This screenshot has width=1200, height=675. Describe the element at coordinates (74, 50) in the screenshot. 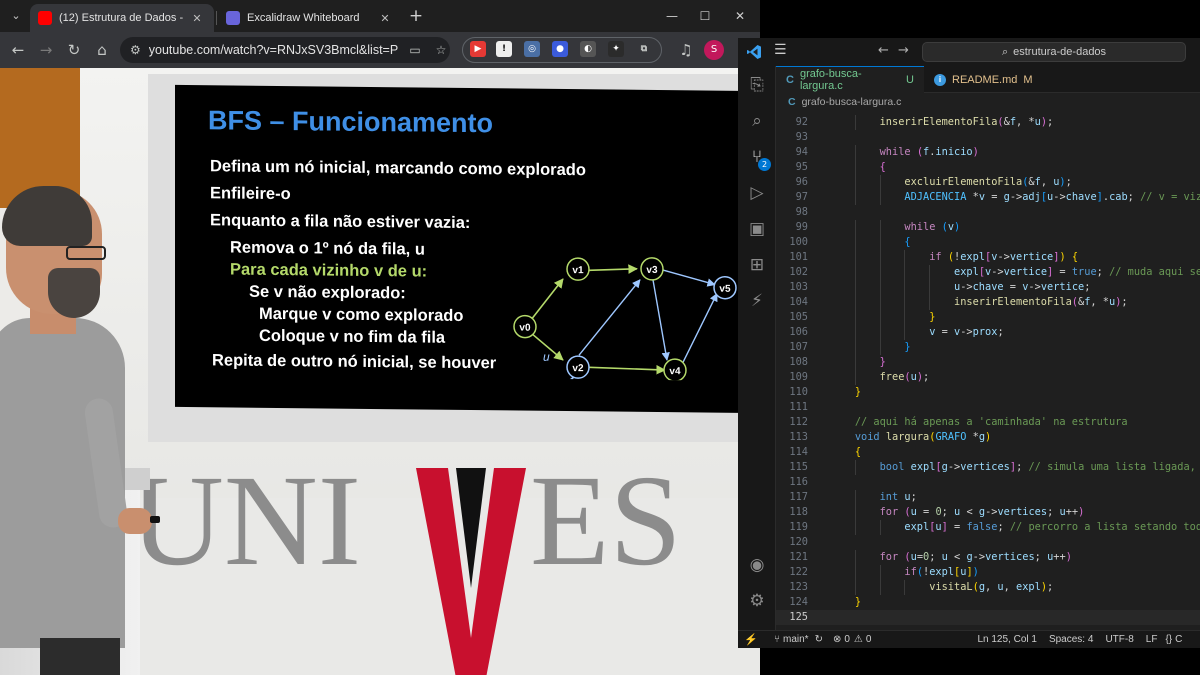

I see `reload-button: ↻` at that location.